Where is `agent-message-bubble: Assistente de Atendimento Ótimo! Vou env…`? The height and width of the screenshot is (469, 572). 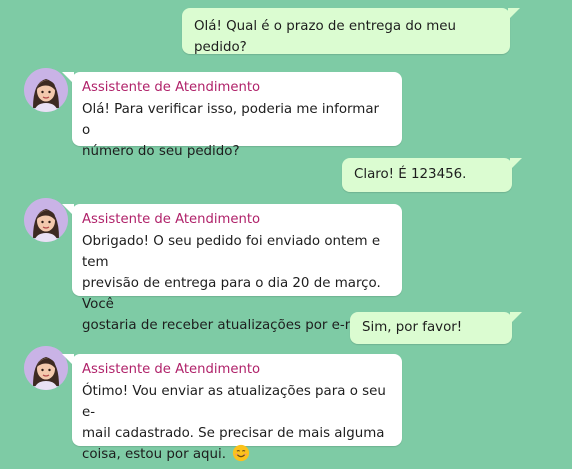 agent-message-bubble: Assistente de Atendimento Ótimo! Vou env… is located at coordinates (232, 408).